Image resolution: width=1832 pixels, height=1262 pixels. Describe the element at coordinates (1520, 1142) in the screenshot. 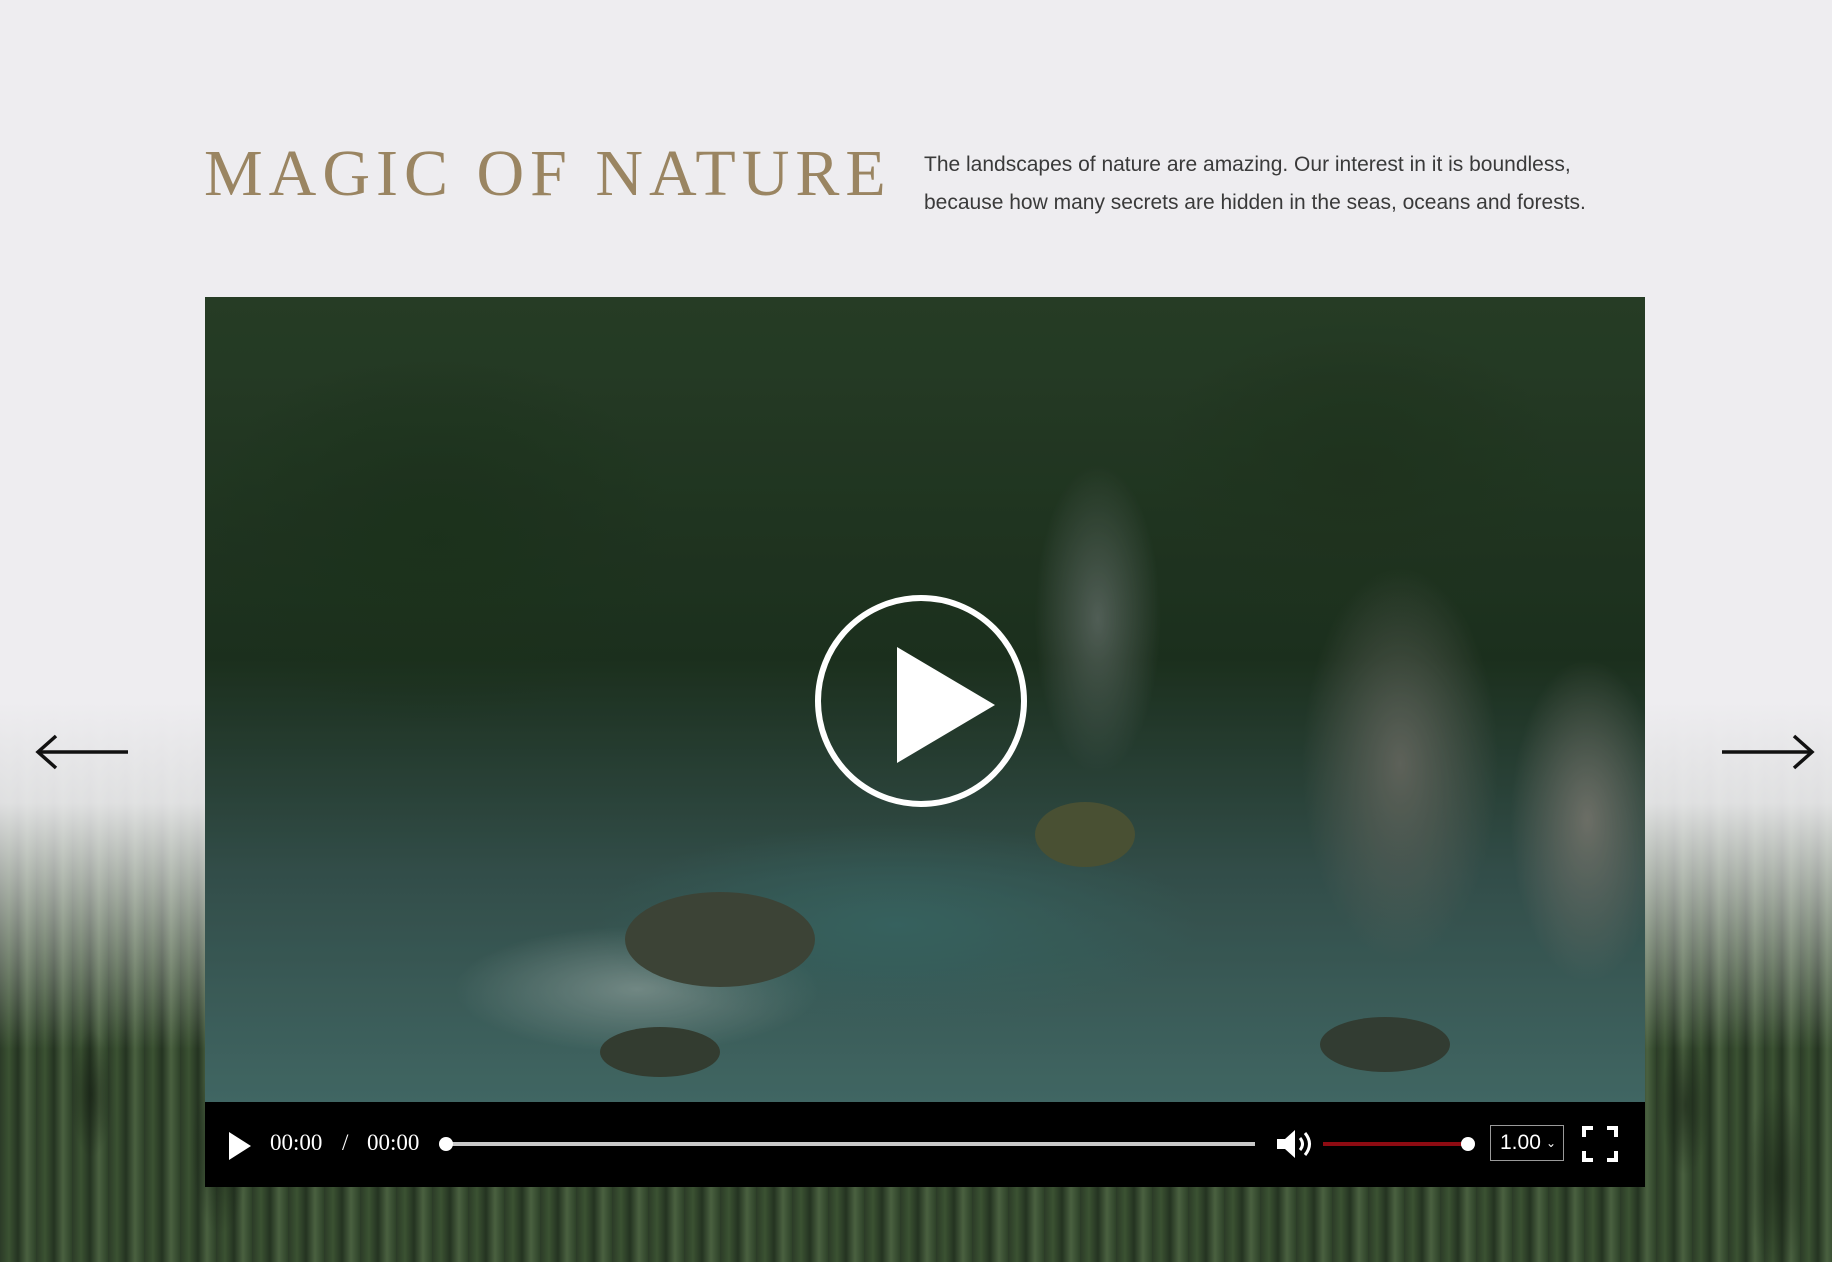

I see `playback-rate-value: 1.00` at that location.